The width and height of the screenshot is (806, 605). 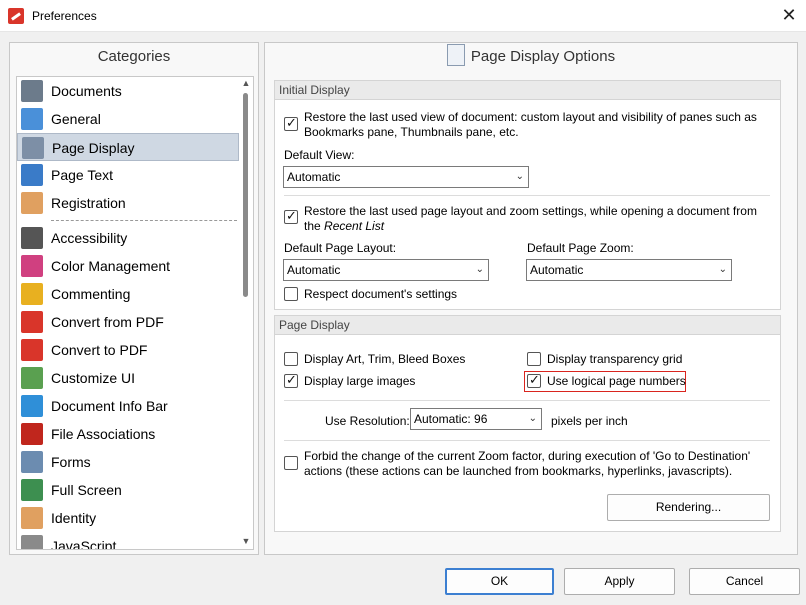 I want to click on restore-layout-text-2: the Recent List, so click(x=344, y=226).